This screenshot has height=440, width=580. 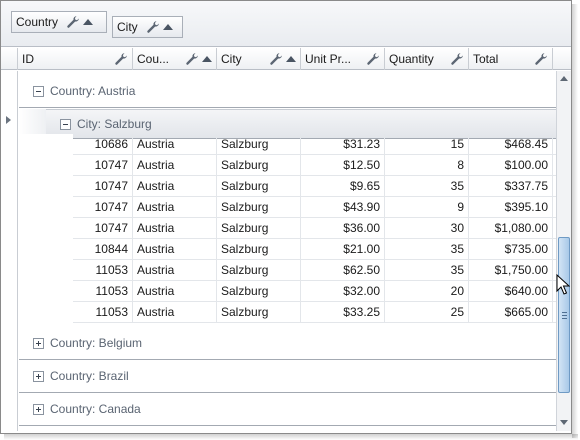 I want to click on table-row: 10686 Austria Salzburg $31.23 15 $468.45, so click(x=314, y=144).